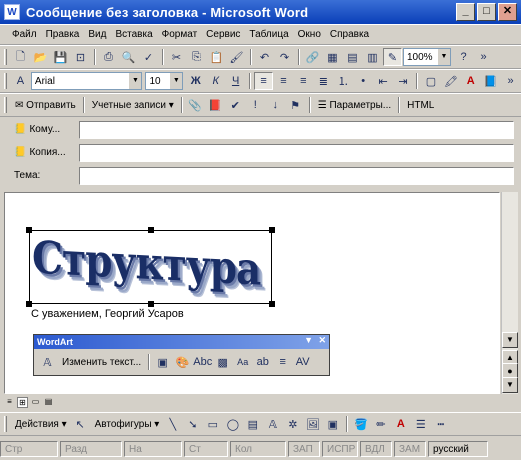  Describe the element at coordinates (349, 34) in the screenshot. I see `menu-help: Справка` at that location.